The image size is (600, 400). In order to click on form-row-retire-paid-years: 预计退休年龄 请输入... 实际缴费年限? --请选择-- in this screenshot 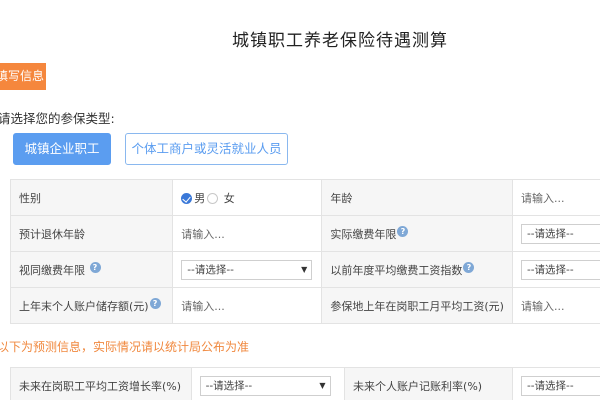, I will do `click(304, 233)`.